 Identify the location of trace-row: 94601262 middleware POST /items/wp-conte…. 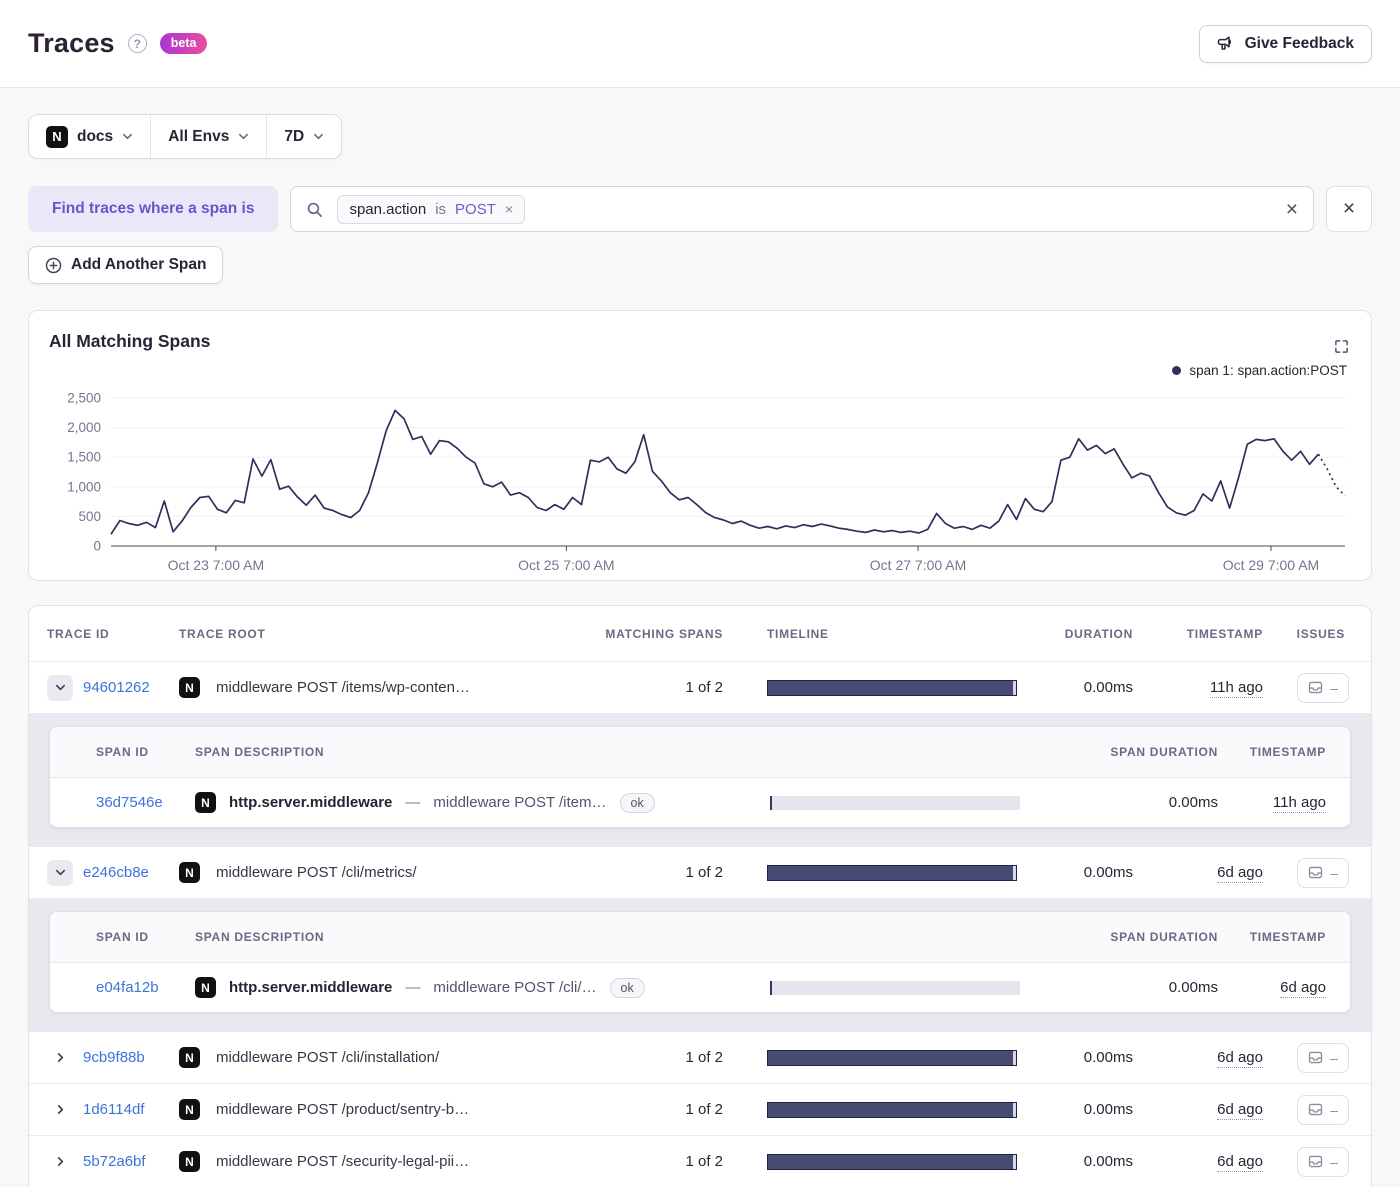
(700, 687).